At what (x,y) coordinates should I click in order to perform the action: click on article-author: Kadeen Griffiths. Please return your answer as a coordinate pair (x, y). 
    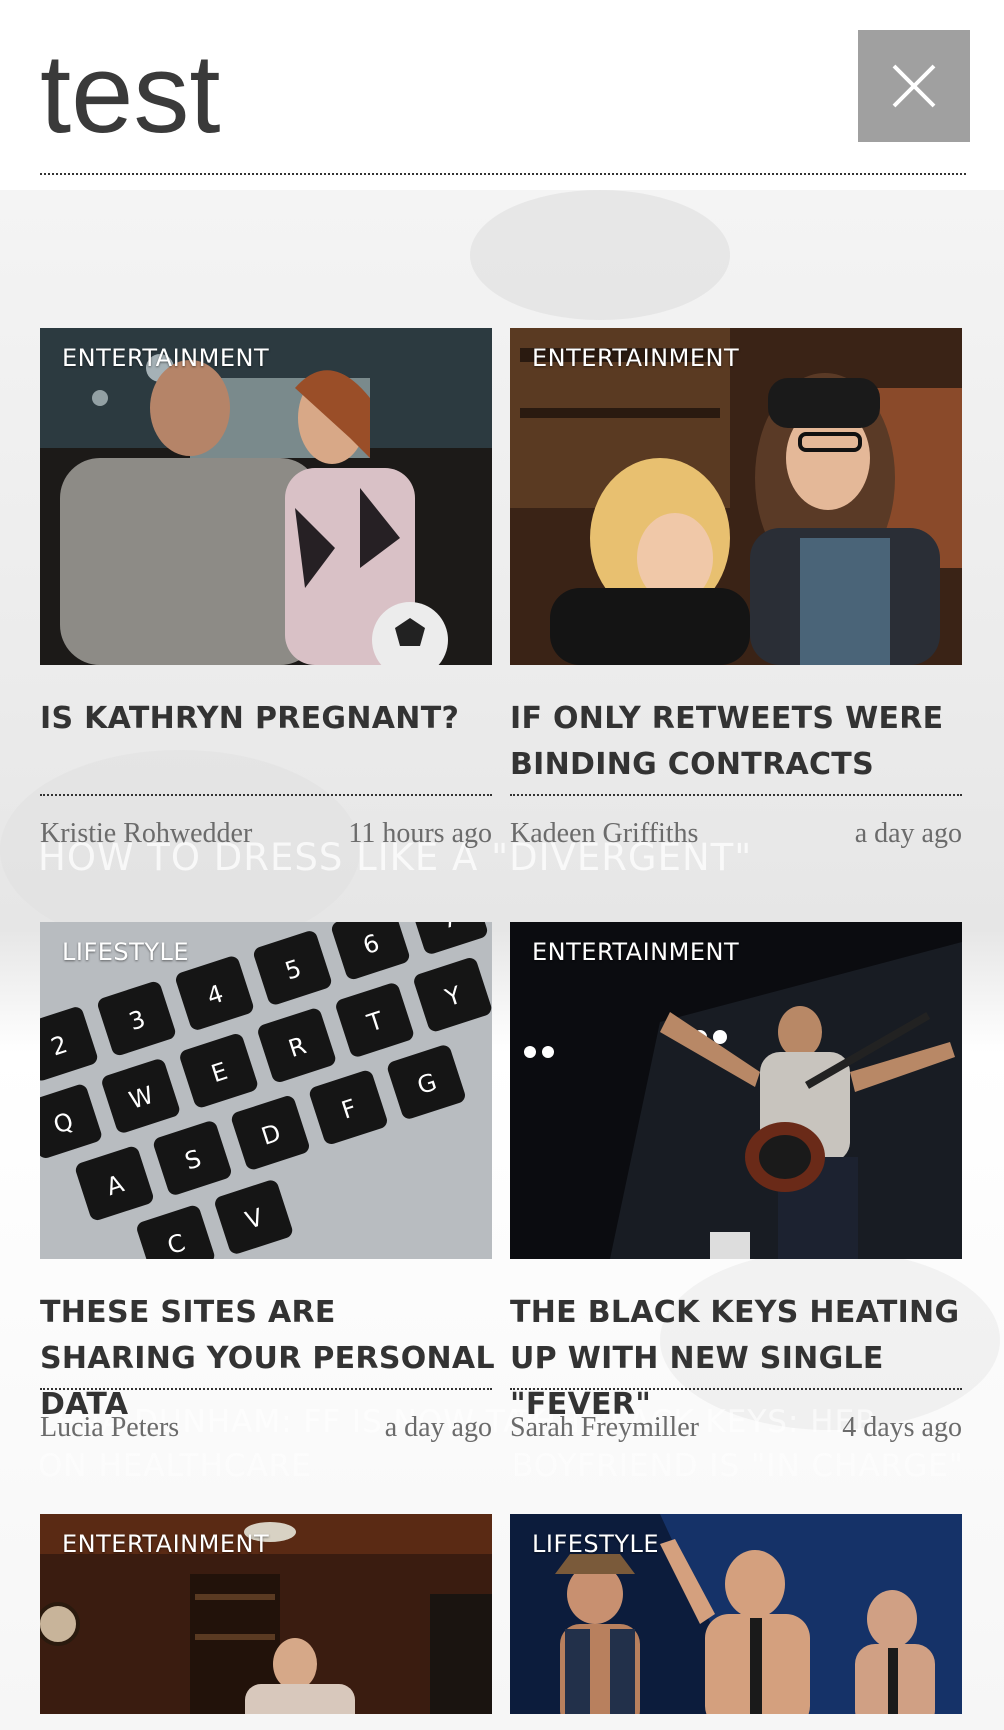
    Looking at the image, I should click on (604, 834).